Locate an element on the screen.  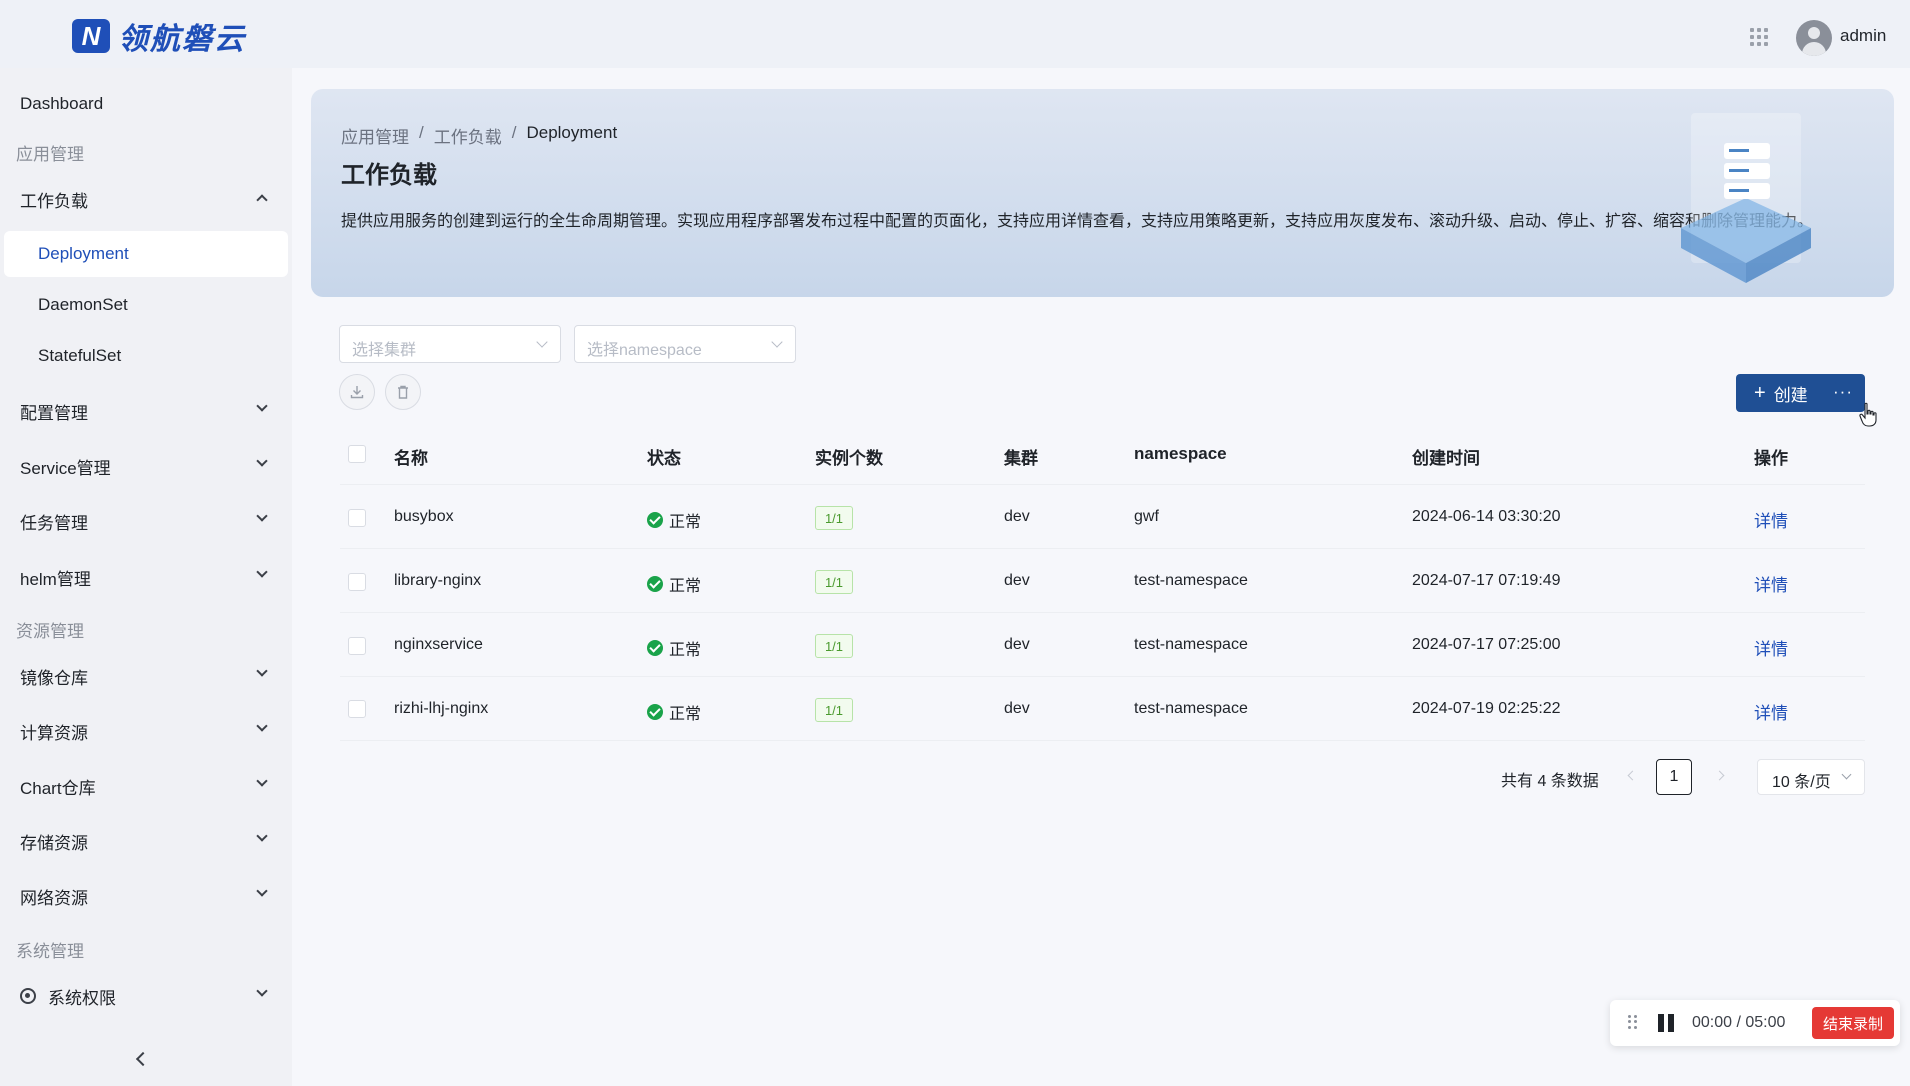
delete-button is located at coordinates (403, 392).